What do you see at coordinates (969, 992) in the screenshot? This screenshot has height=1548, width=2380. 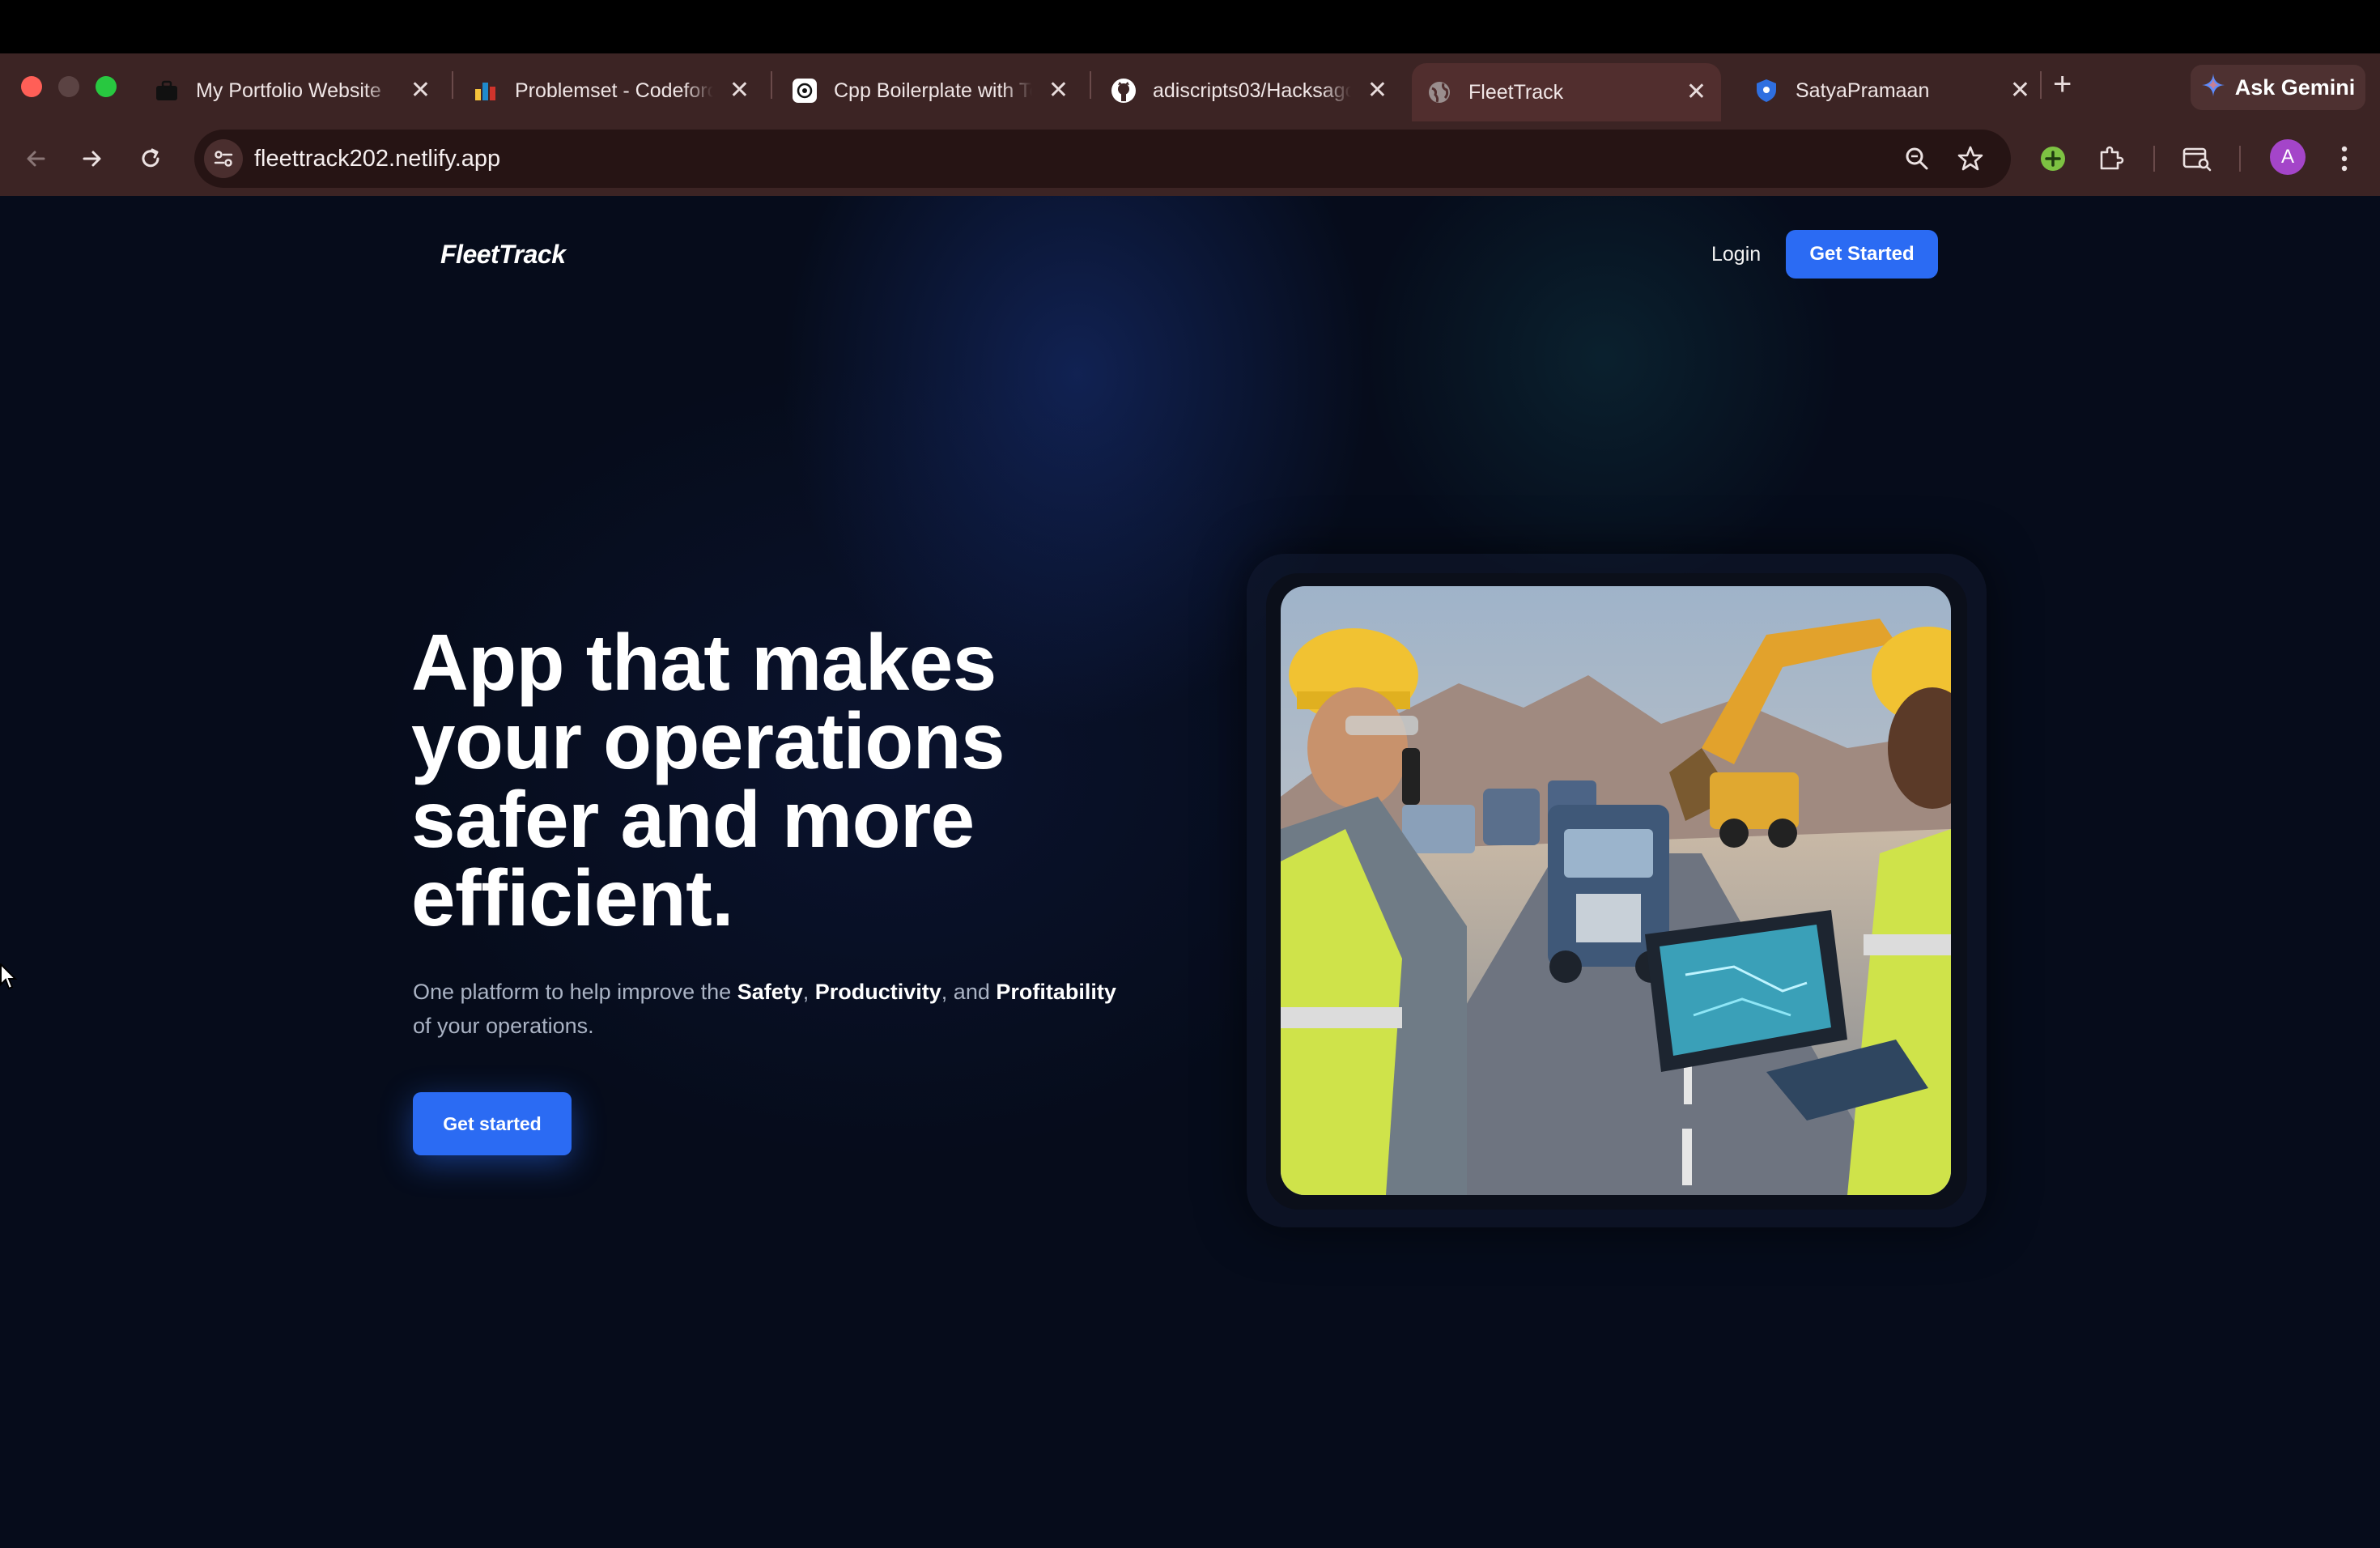 I see `subtitle-text: , and` at bounding box center [969, 992].